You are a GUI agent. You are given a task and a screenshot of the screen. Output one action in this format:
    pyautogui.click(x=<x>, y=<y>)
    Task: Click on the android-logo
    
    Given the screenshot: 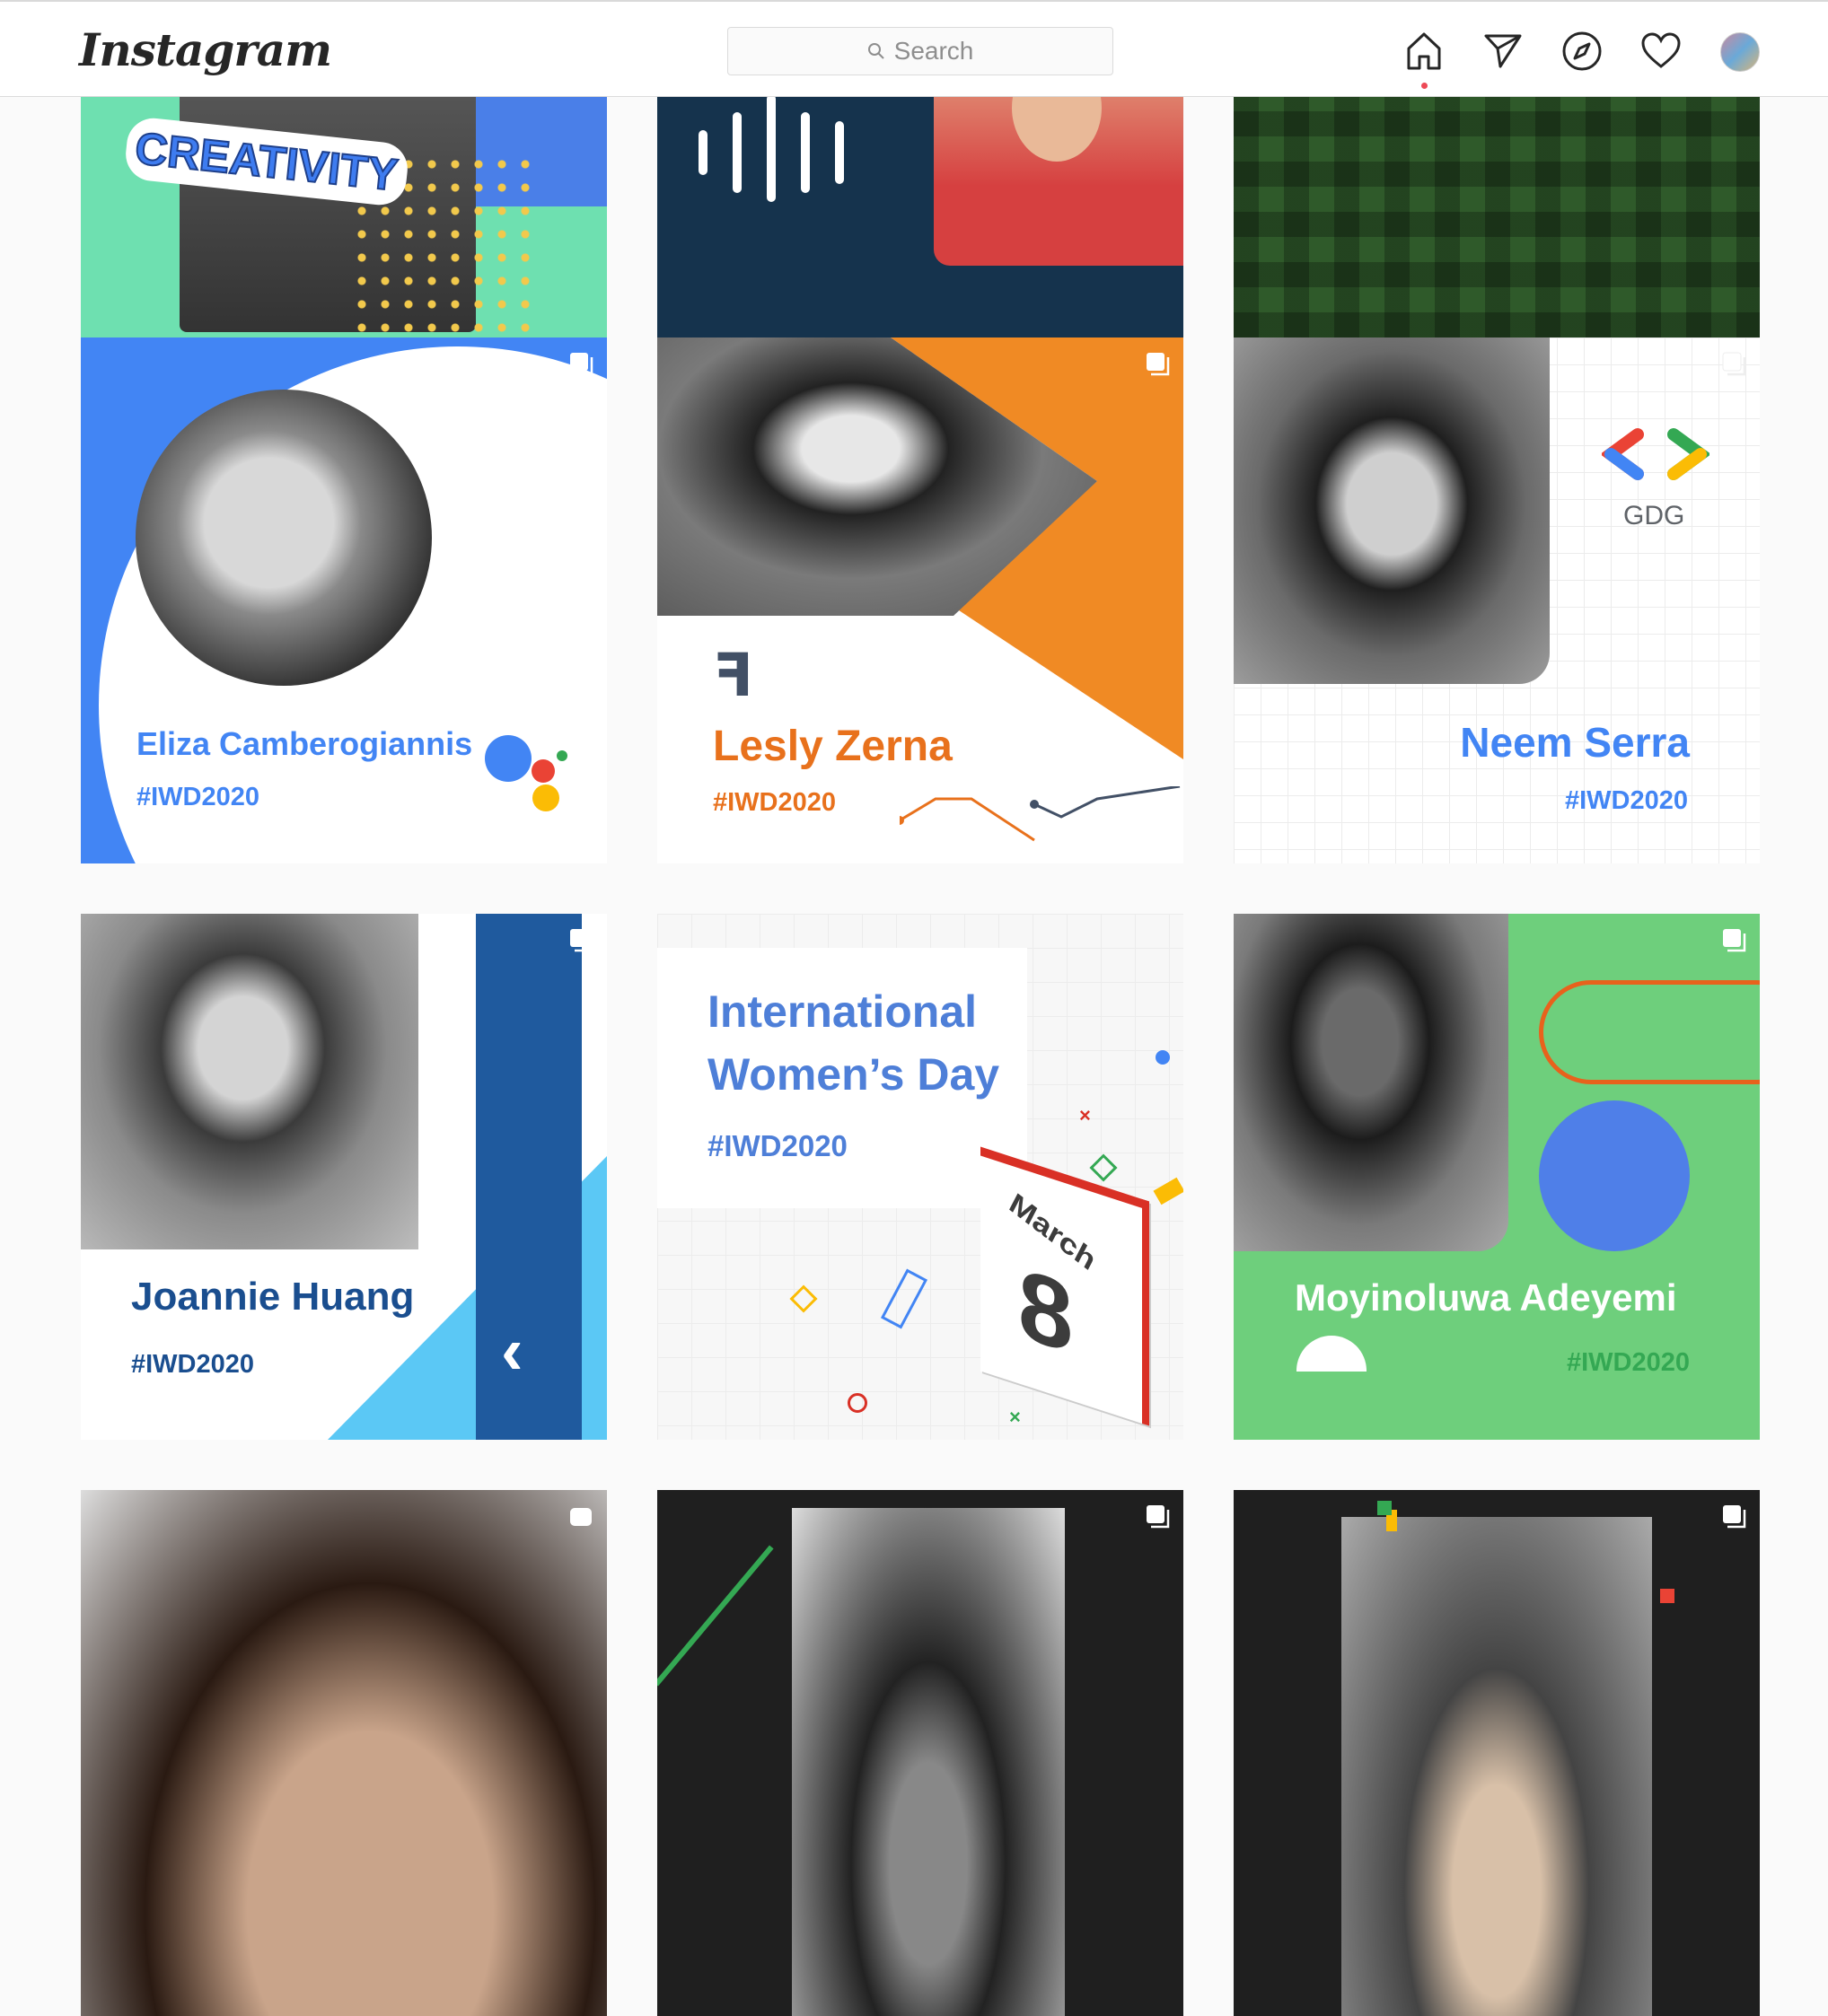 What is the action you would take?
    pyautogui.click(x=1331, y=1354)
    